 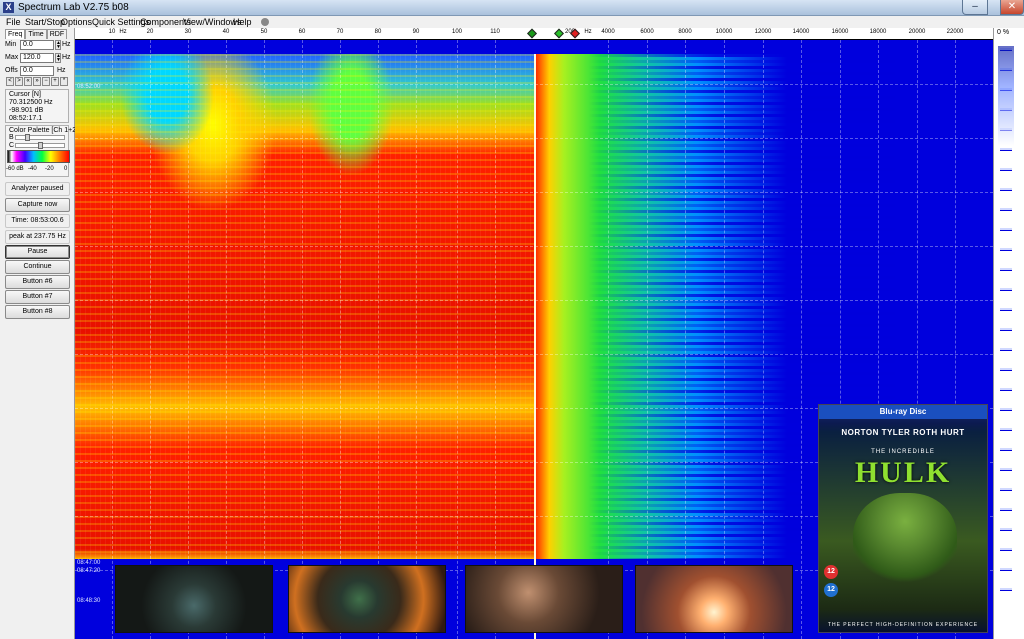 I want to click on tick-80: 80, so click(x=378, y=32).